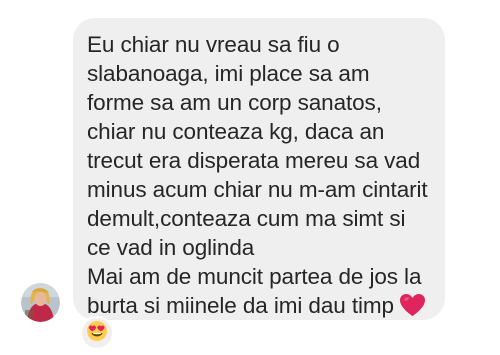 This screenshot has height=355, width=500. What do you see at coordinates (40, 302) in the screenshot?
I see `avatar` at bounding box center [40, 302].